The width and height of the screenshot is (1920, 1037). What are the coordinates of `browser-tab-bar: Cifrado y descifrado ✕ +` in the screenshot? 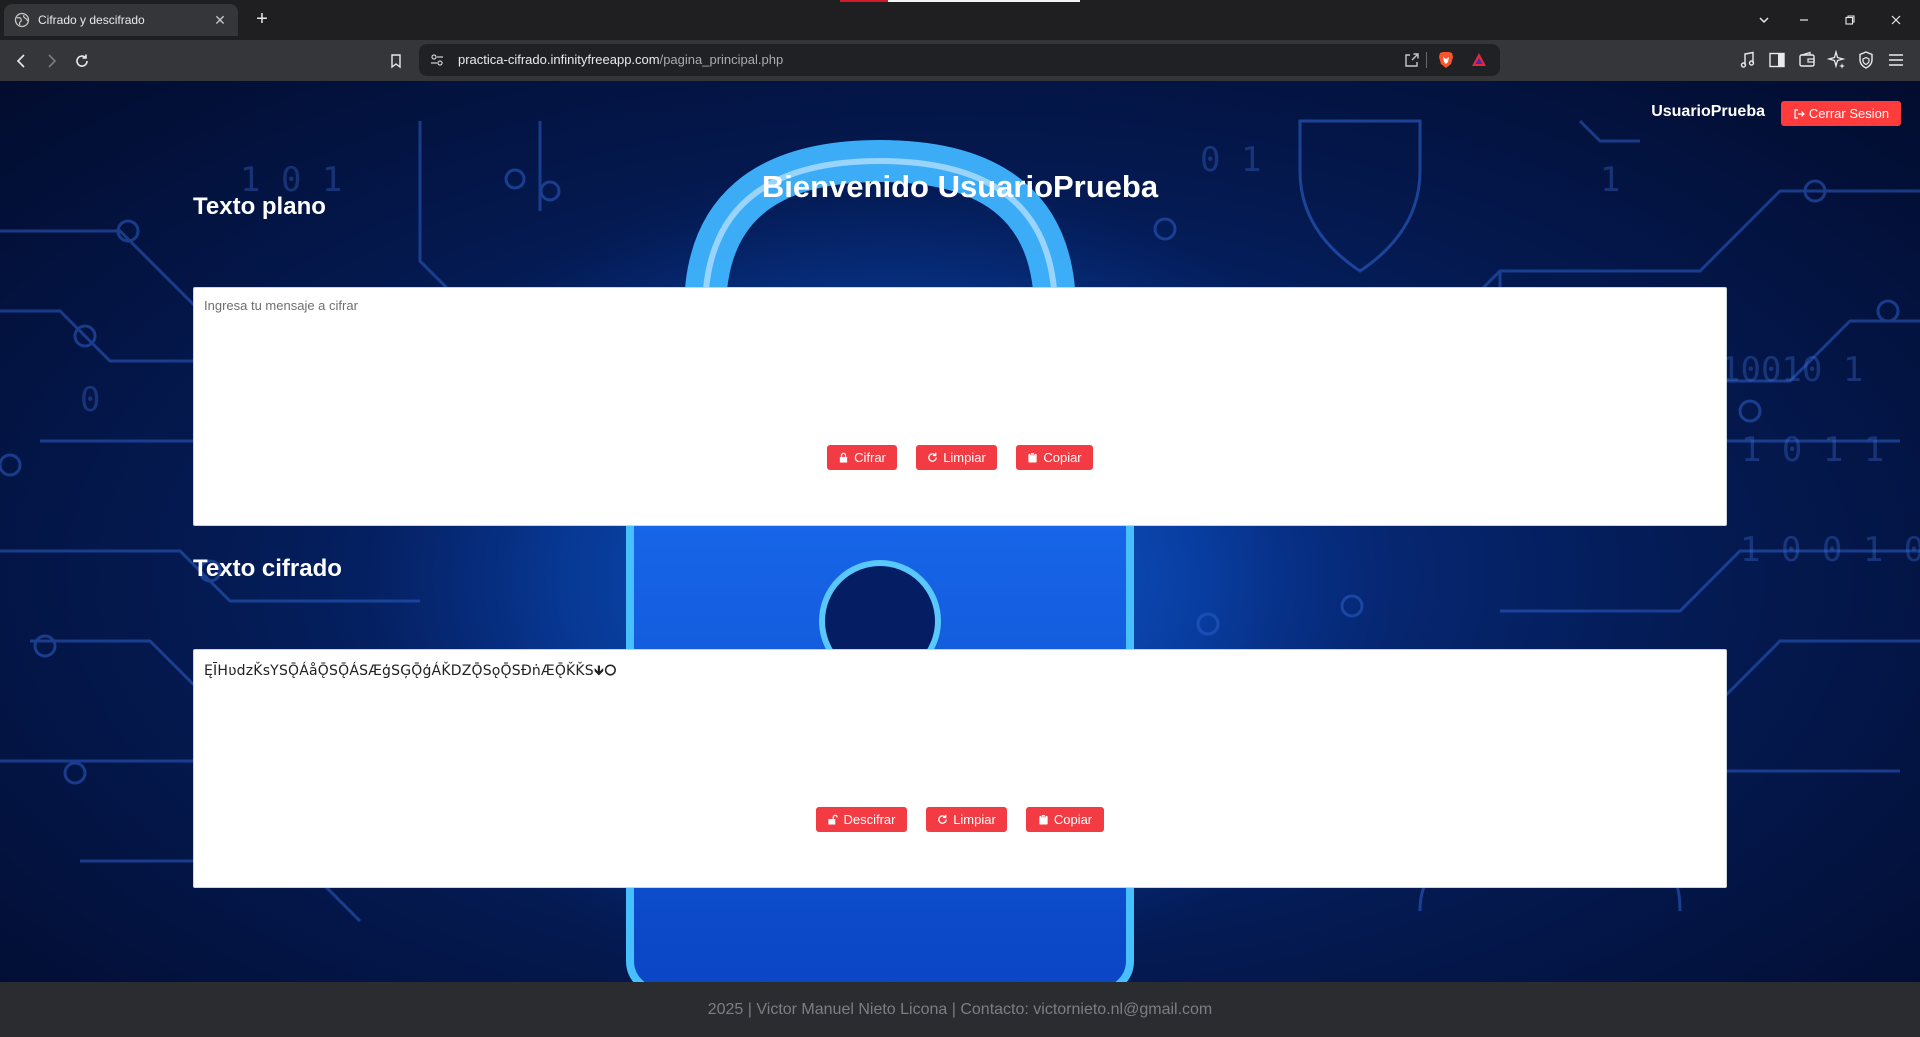 It's located at (960, 20).